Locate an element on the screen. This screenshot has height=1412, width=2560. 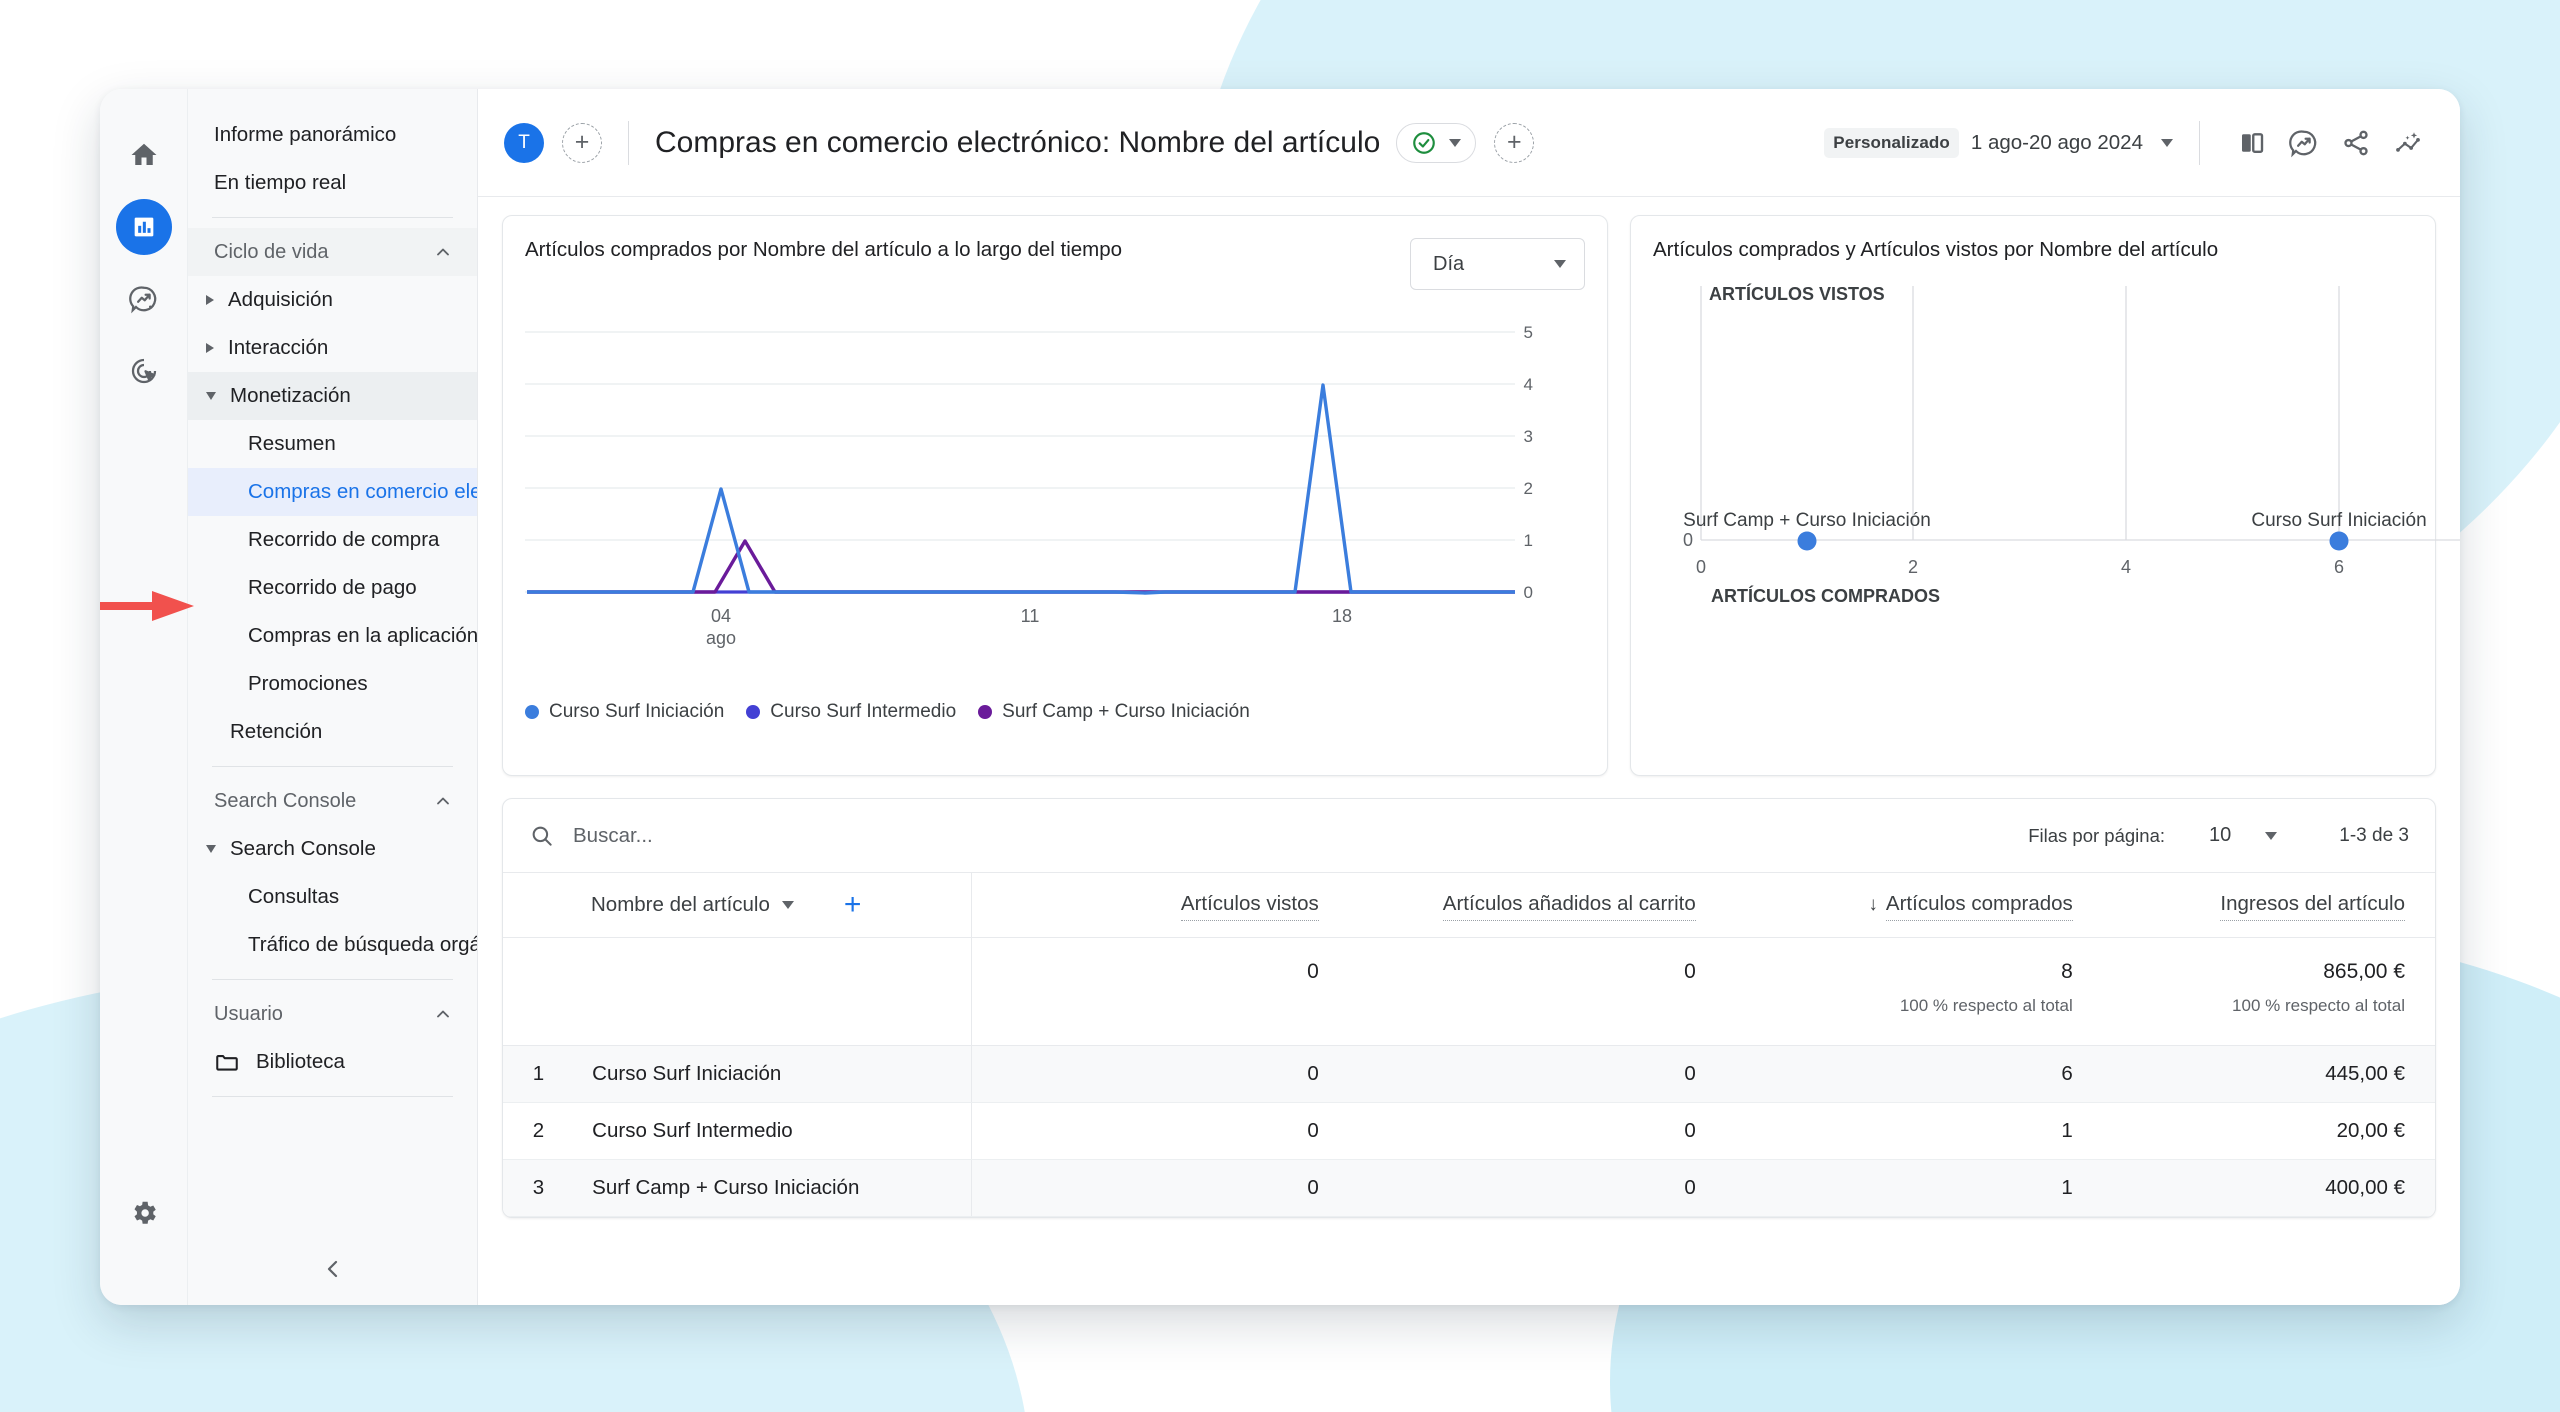
add-dimension-button: + is located at coordinates (853, 905).